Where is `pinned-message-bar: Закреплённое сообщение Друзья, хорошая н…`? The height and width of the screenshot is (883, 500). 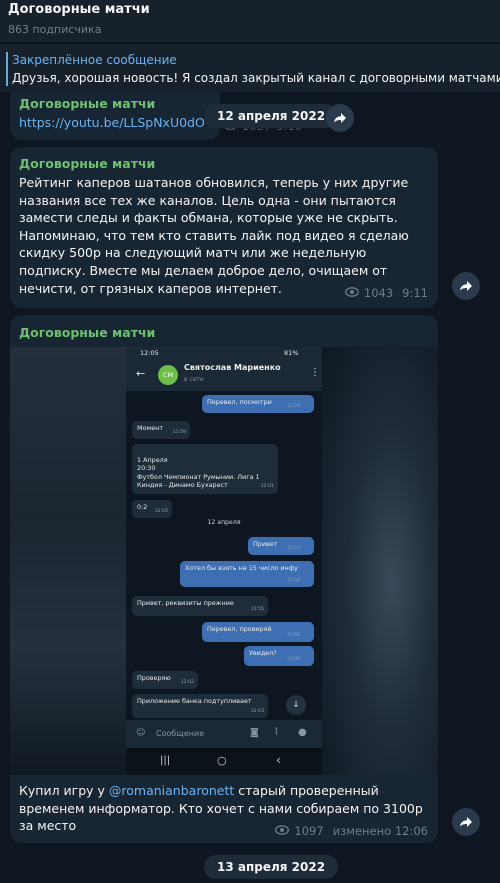 pinned-message-bar: Закреплённое сообщение Друзья, хорошая н… is located at coordinates (250, 67).